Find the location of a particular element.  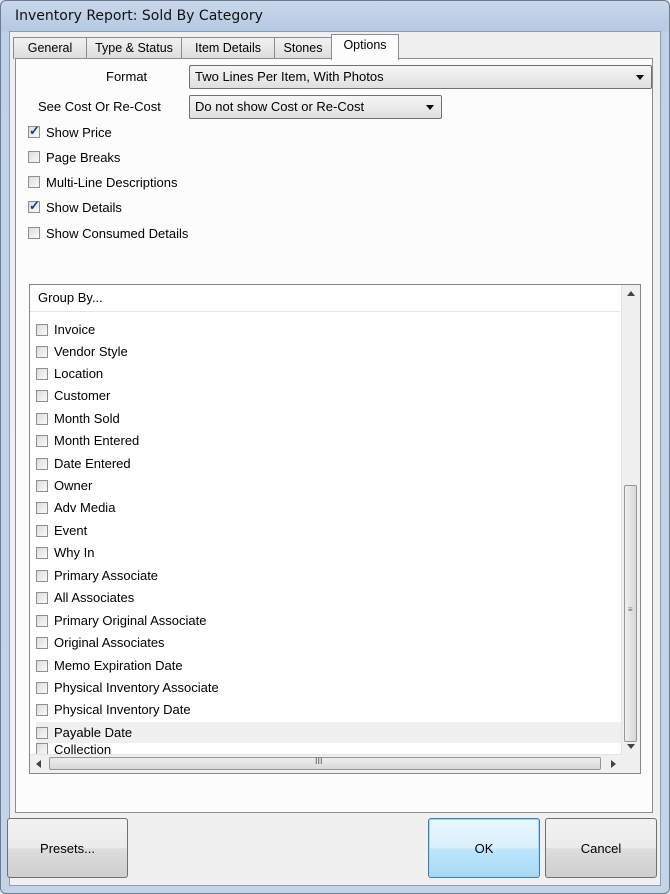

show-price-label: Show Price is located at coordinates (79, 132).